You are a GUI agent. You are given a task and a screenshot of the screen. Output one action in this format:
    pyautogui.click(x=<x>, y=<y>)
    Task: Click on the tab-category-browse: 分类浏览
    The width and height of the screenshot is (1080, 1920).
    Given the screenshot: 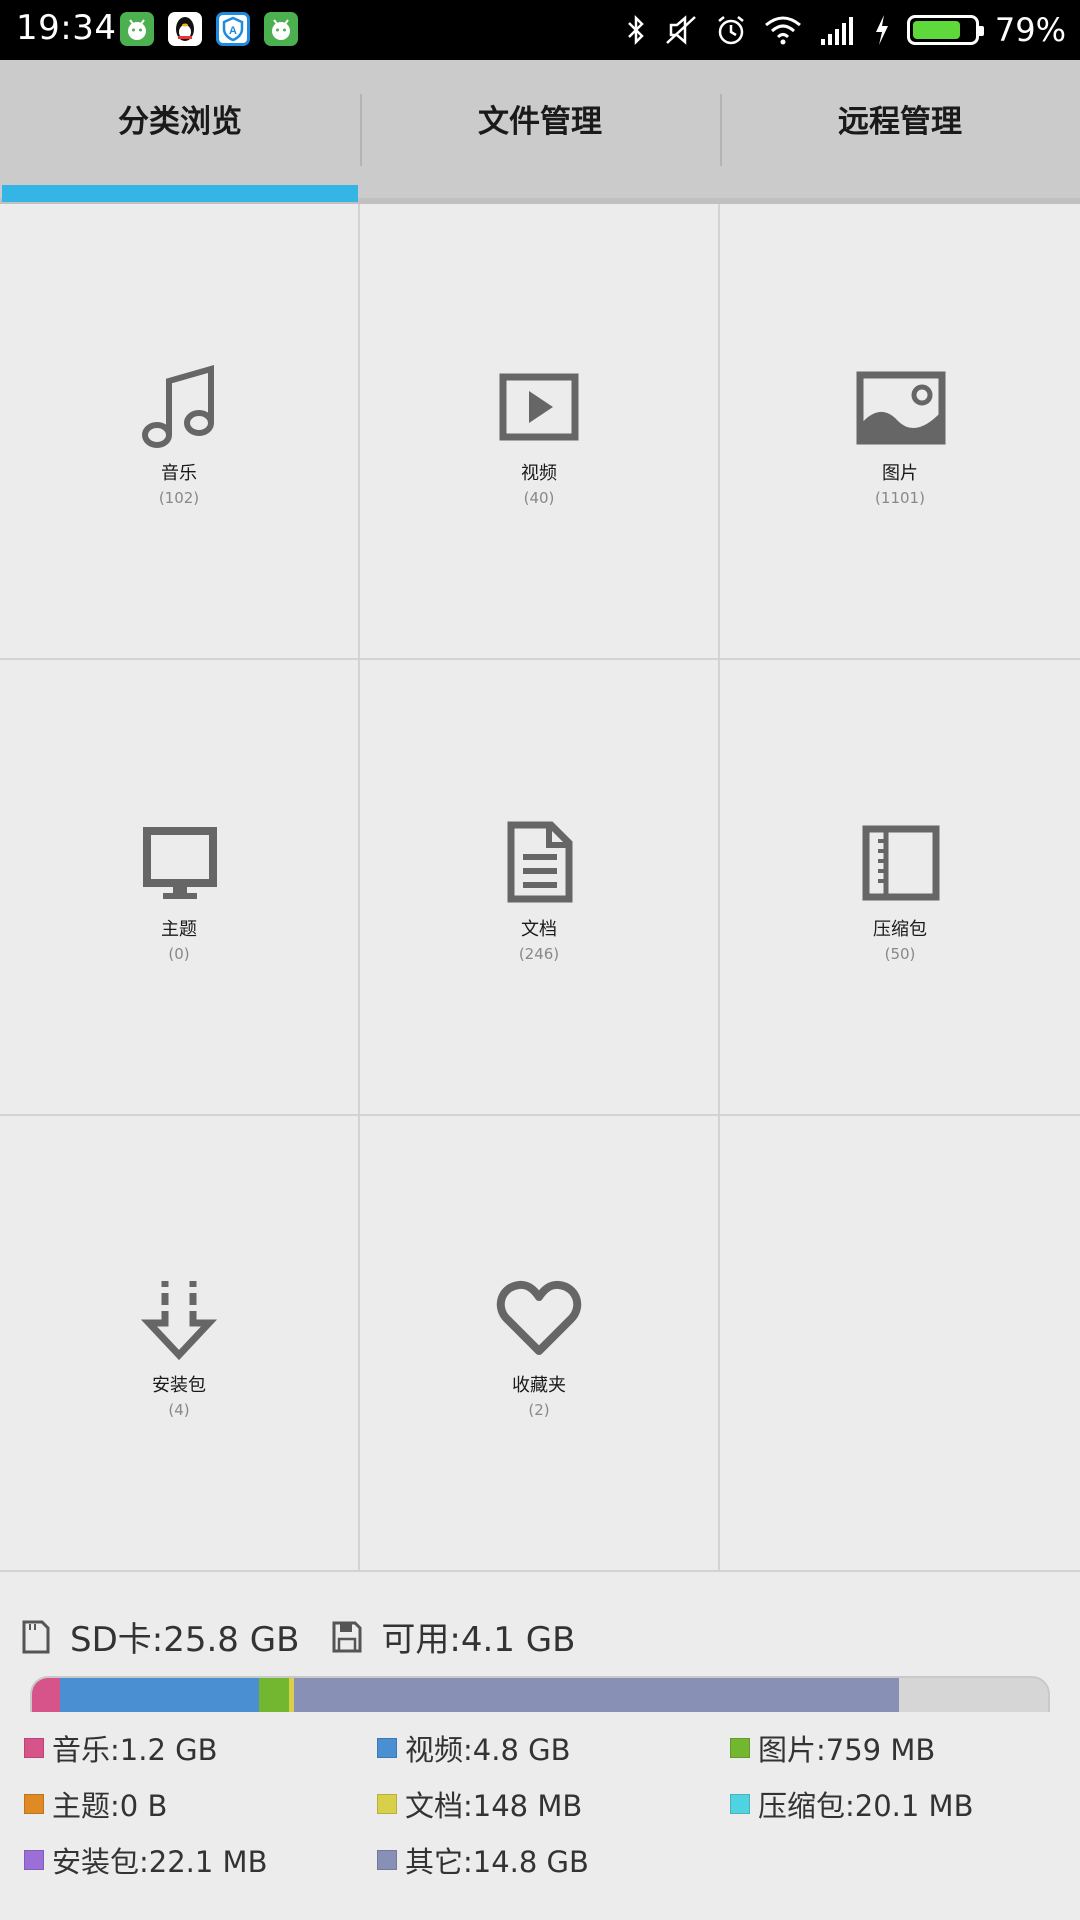 What is the action you would take?
    pyautogui.click(x=180, y=131)
    